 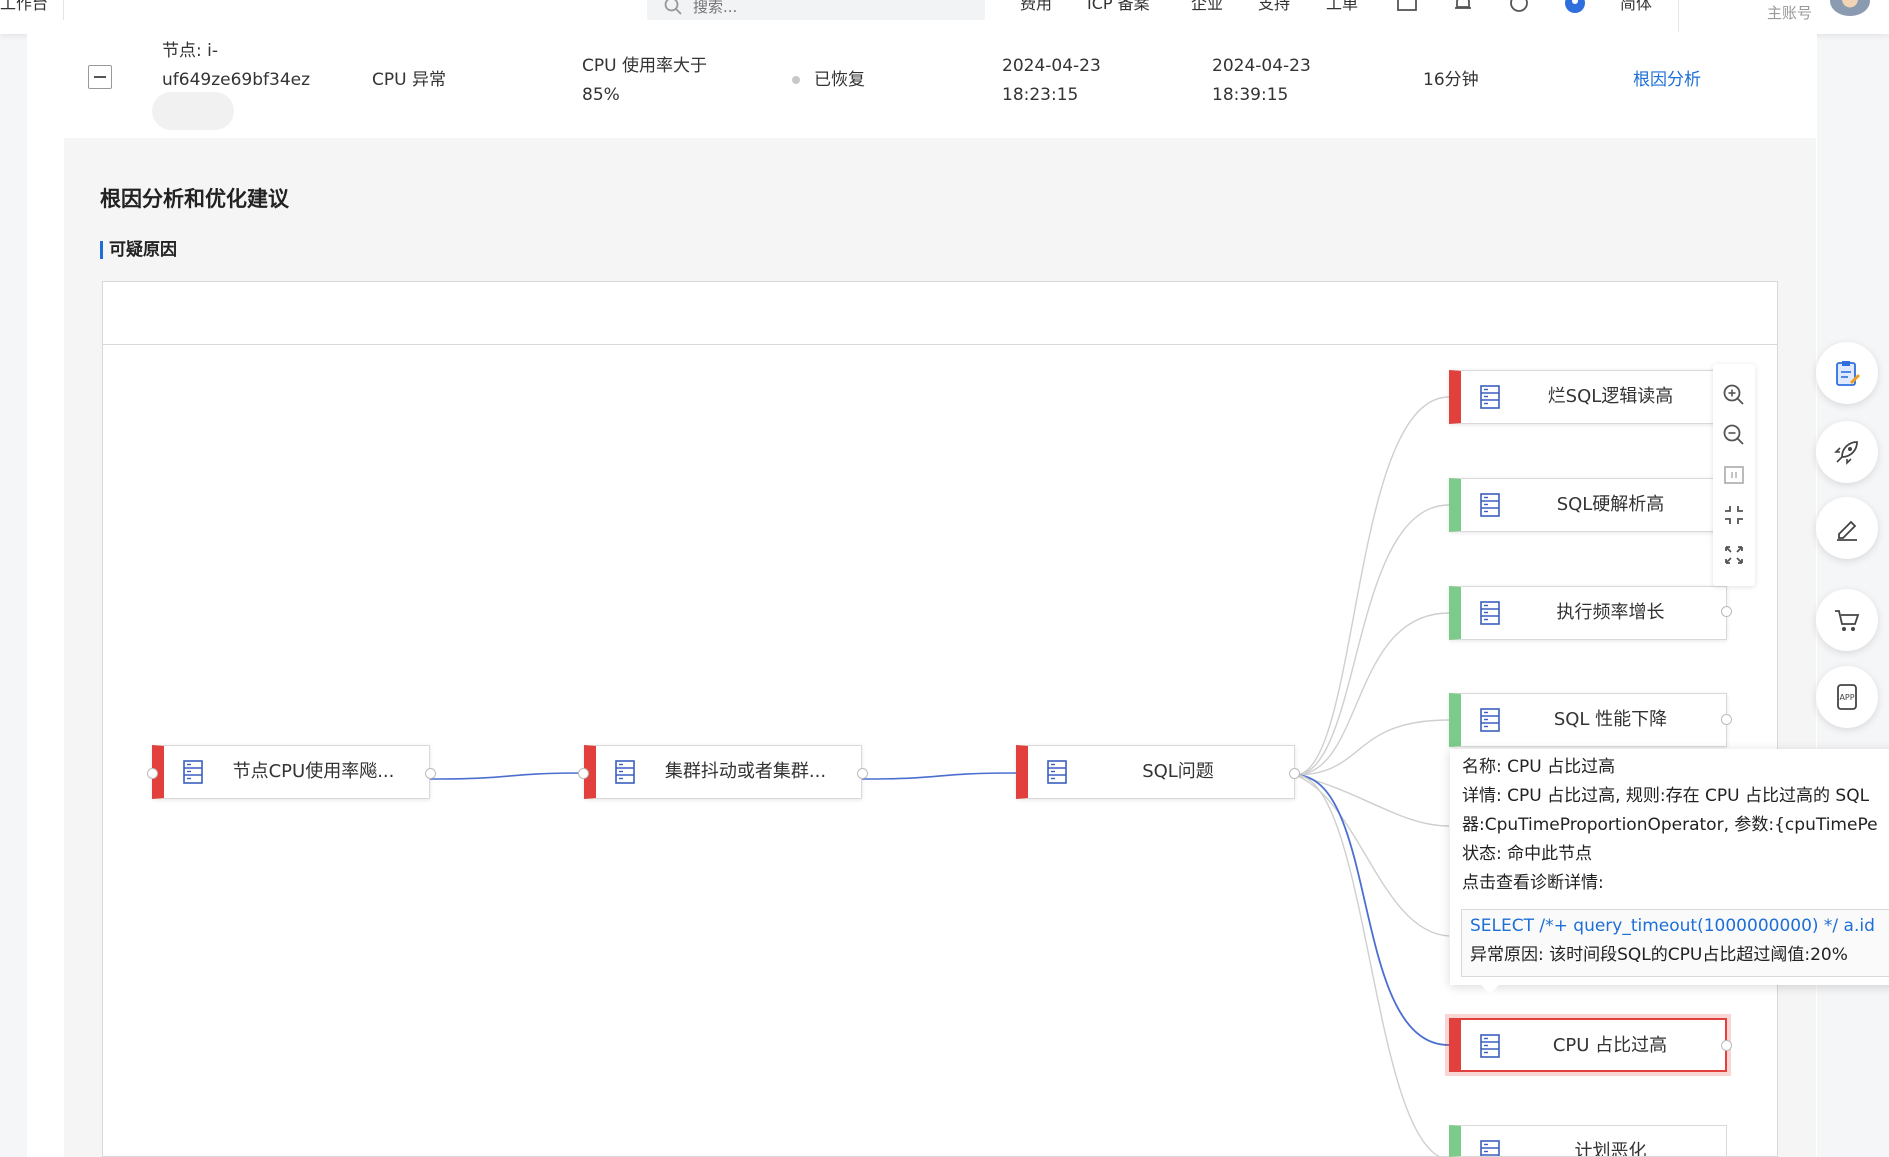 I want to click on graph-node: 烂SQL逻辑读高, so click(x=1588, y=397).